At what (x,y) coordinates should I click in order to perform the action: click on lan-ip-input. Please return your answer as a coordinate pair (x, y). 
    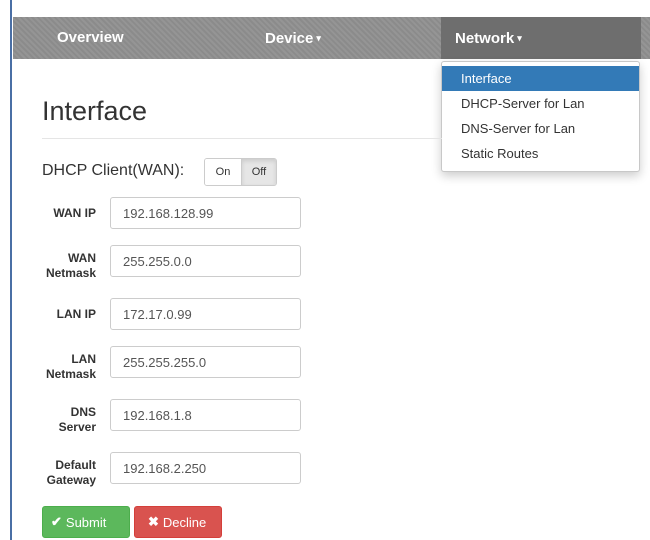
    Looking at the image, I should click on (205, 314).